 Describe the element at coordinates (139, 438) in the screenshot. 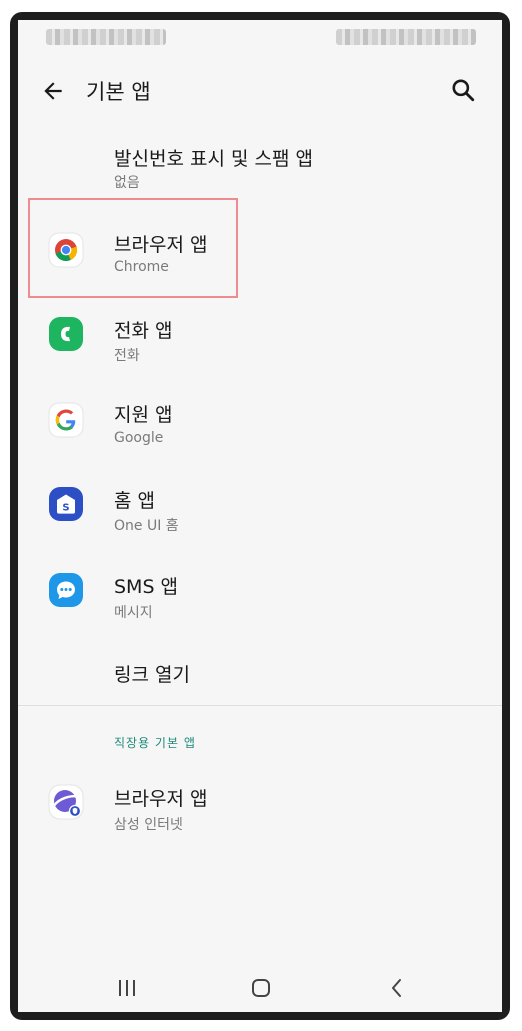

I see `list-item-value: Google` at that location.